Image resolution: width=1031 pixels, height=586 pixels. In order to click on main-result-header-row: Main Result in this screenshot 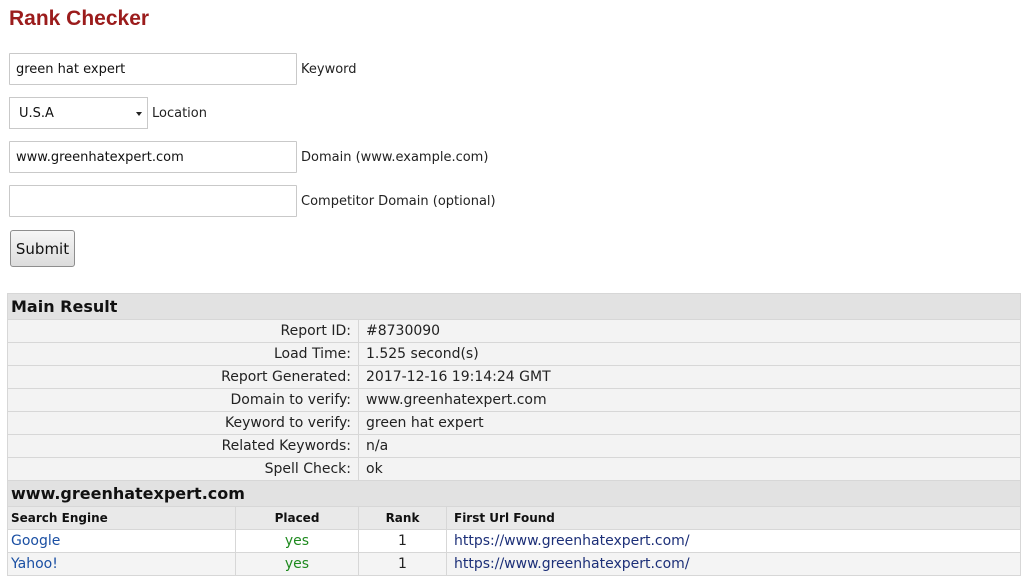, I will do `click(514, 306)`.